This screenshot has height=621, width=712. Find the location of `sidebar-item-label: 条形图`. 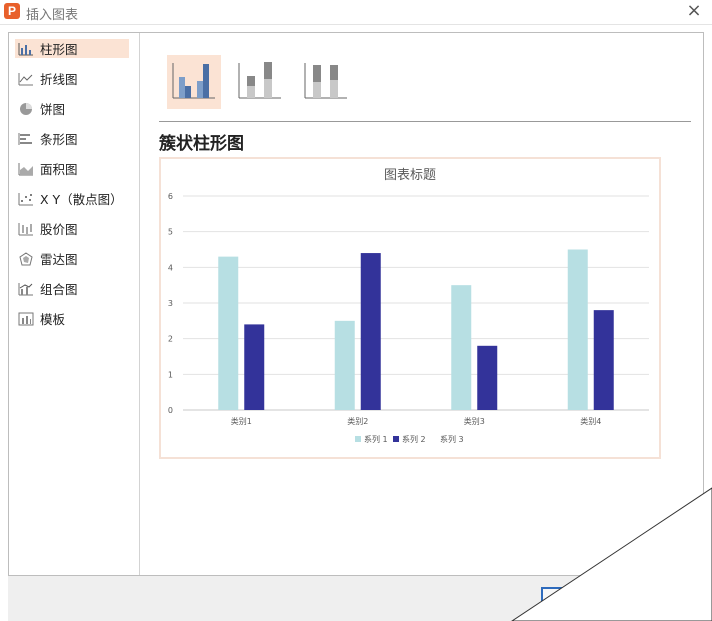

sidebar-item-label: 条形图 is located at coordinates (59, 139).